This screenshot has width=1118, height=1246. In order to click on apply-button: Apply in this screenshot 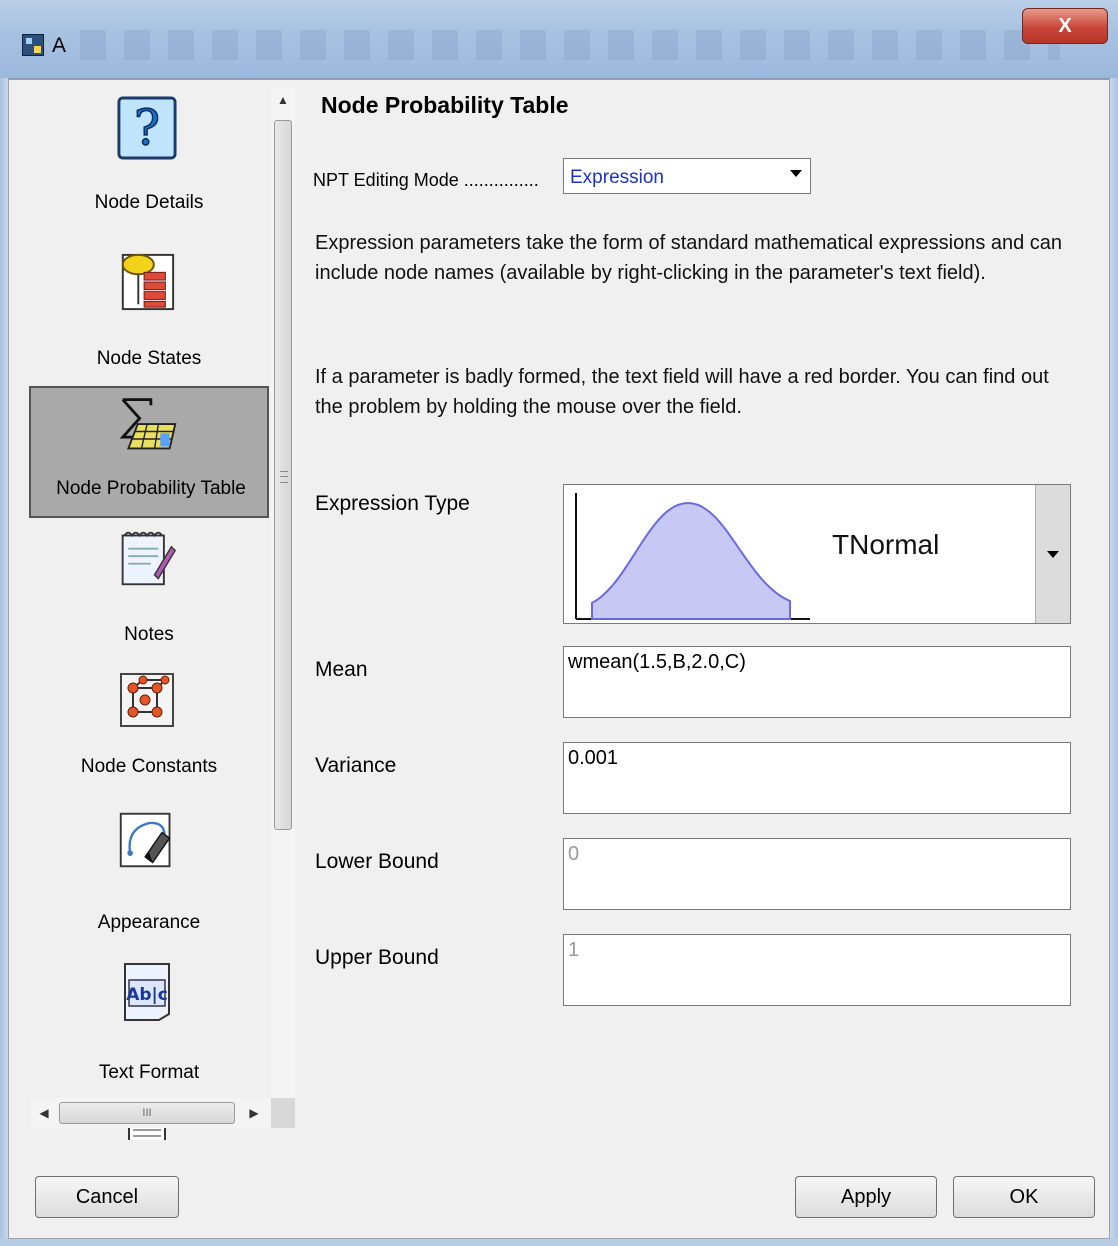, I will do `click(866, 1197)`.